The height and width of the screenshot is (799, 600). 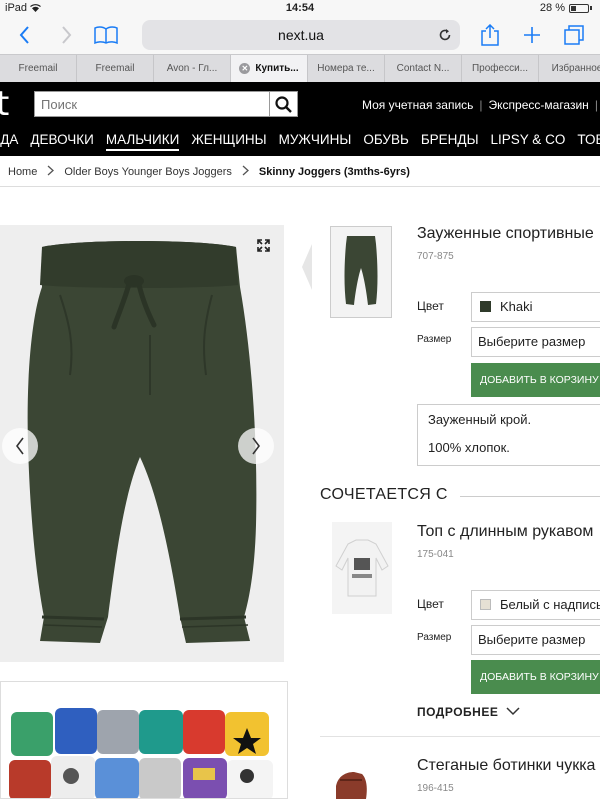 I want to click on status-bar: iPad 14:54 28 %, so click(x=300, y=8).